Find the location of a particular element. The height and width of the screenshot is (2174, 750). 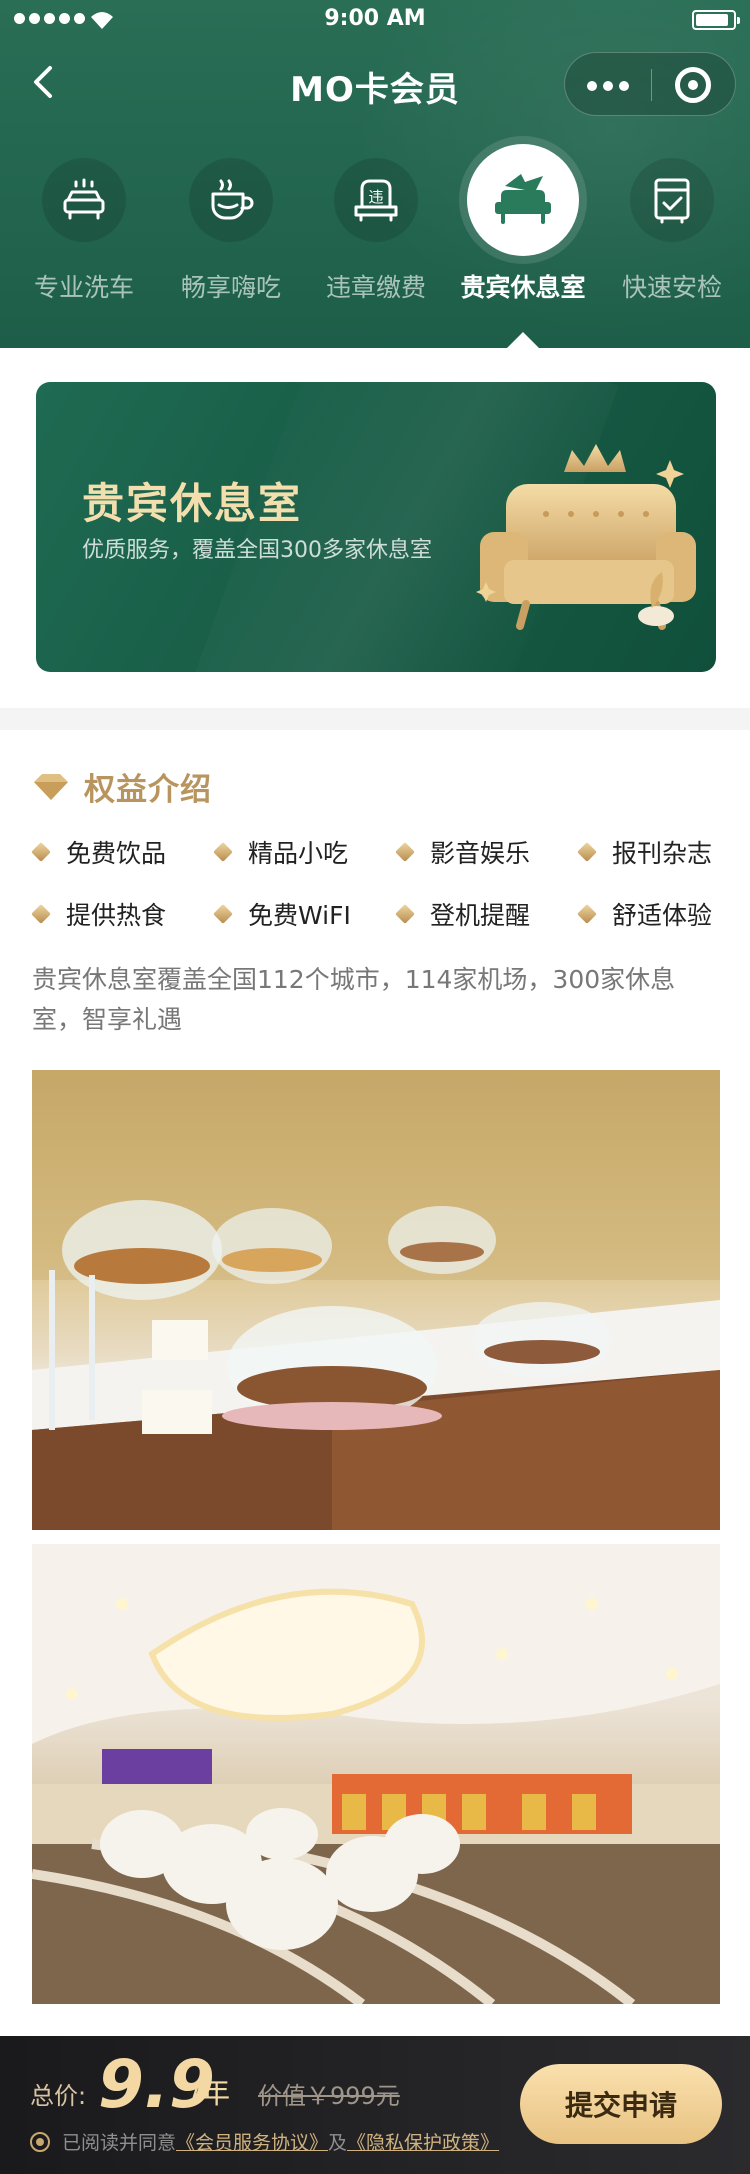

violation-car-icon: 违 is located at coordinates (376, 200).